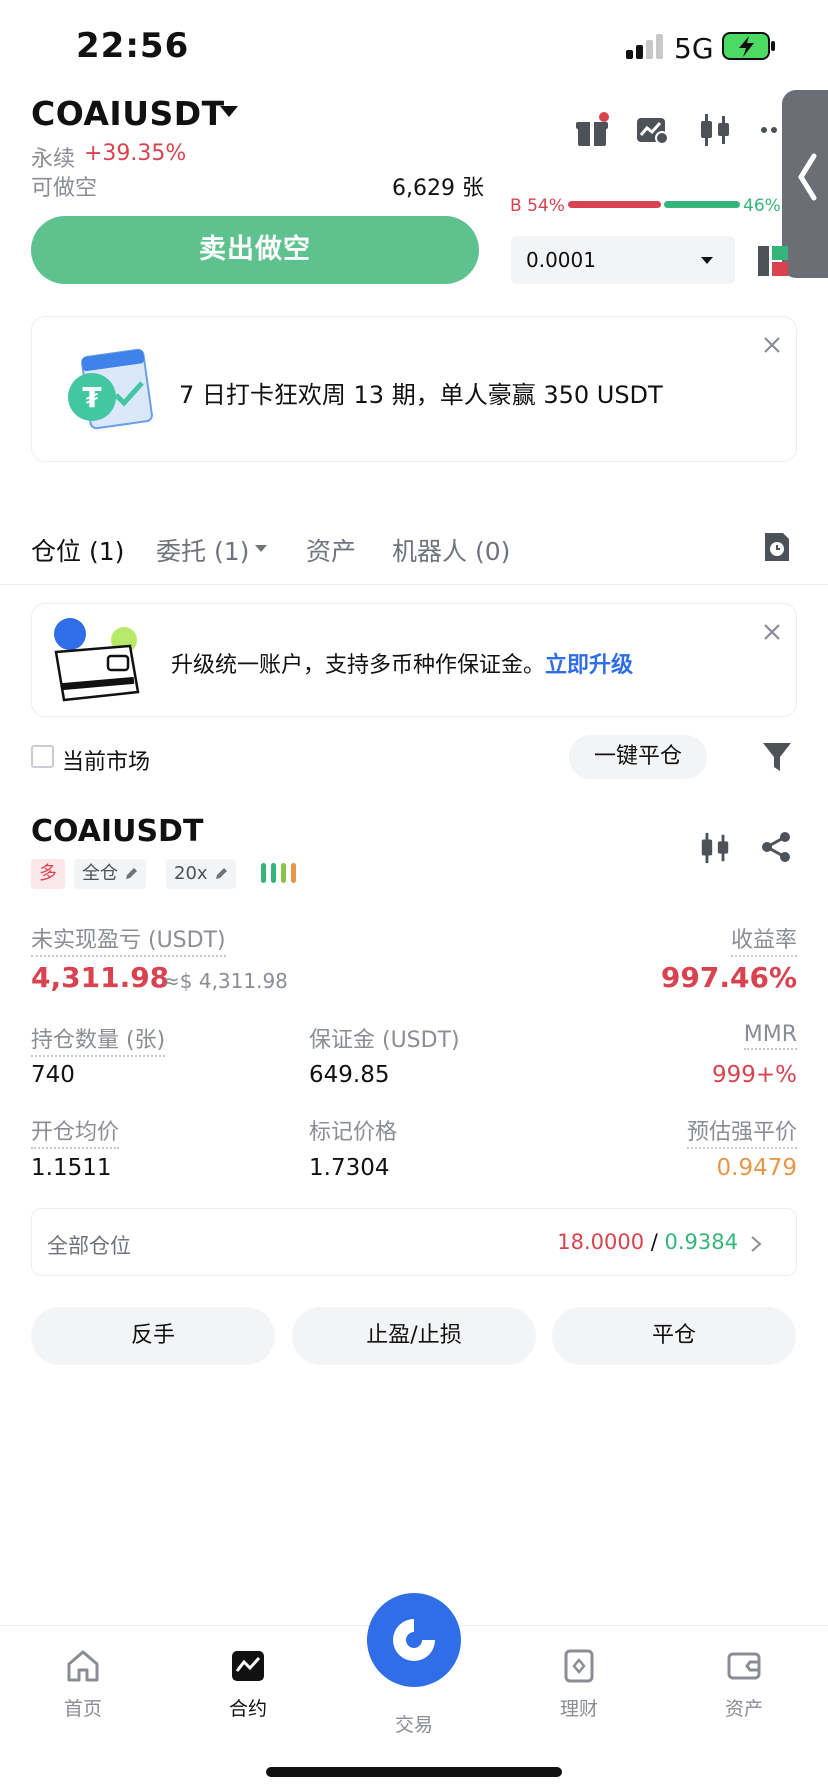  Describe the element at coordinates (248, 1684) in the screenshot. I see `nav-futures: 合约` at that location.